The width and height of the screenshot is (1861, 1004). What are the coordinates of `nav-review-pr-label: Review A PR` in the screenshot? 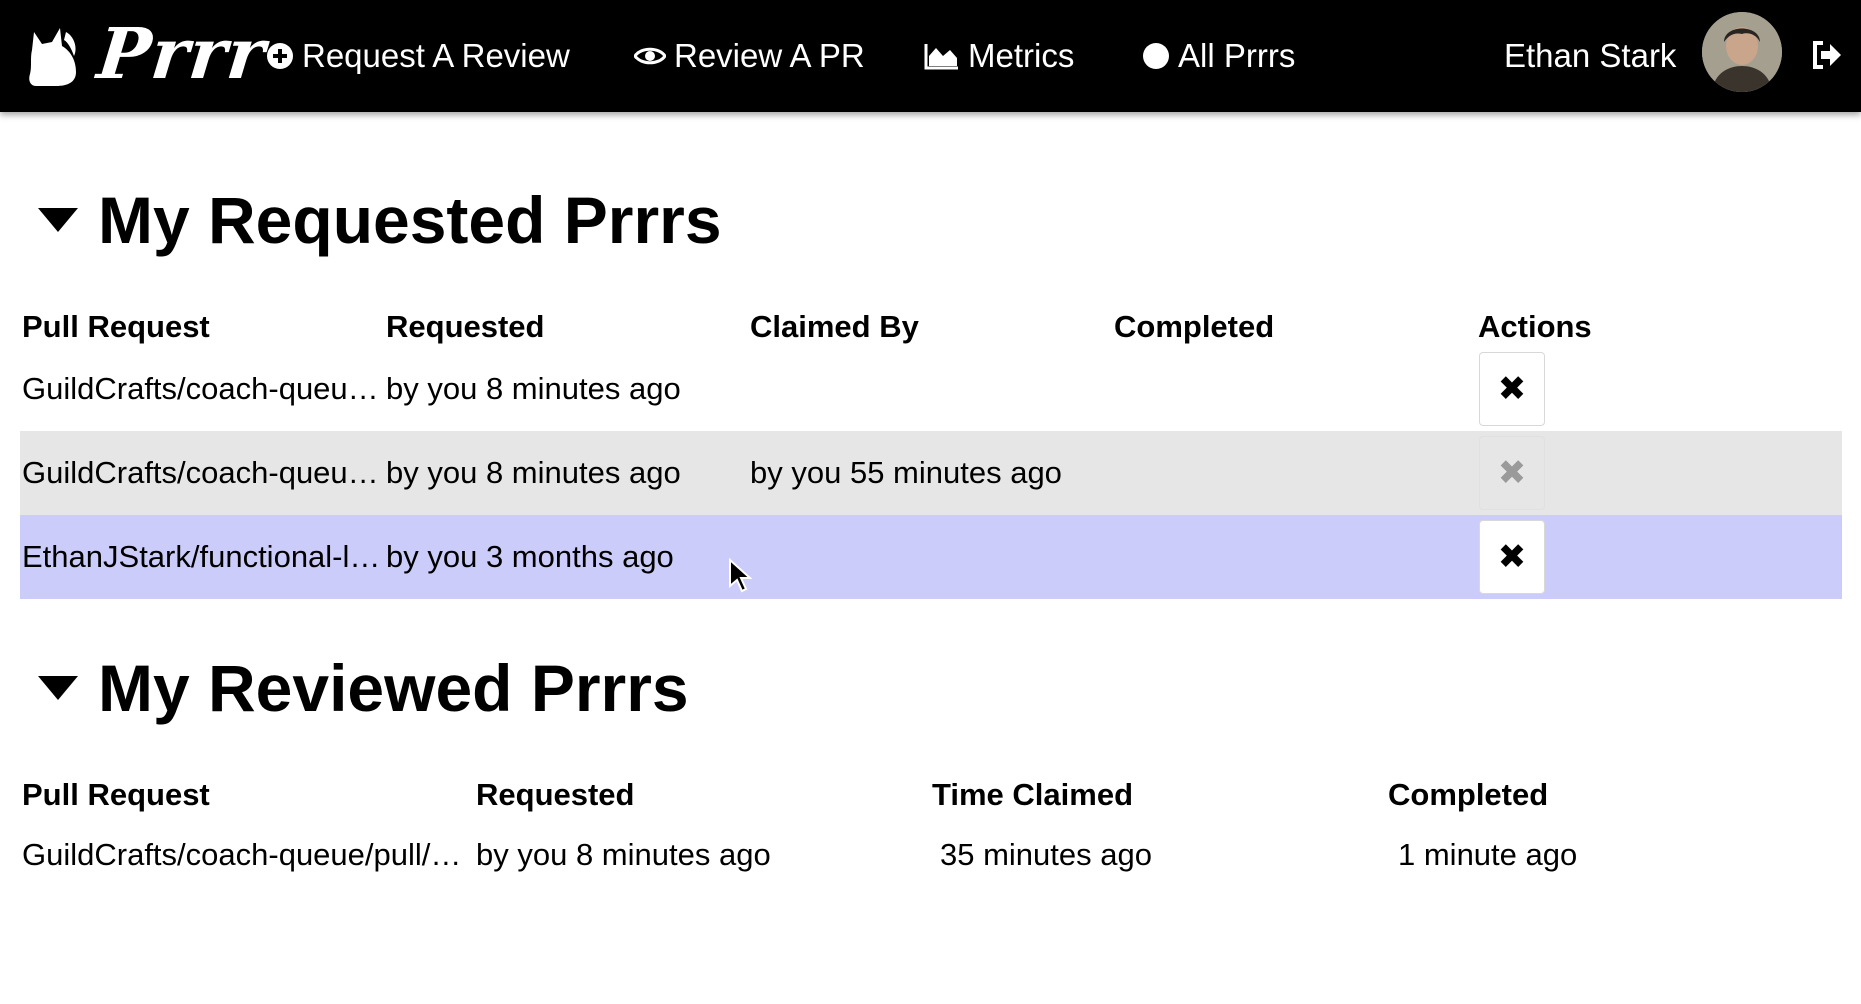 It's located at (769, 55).